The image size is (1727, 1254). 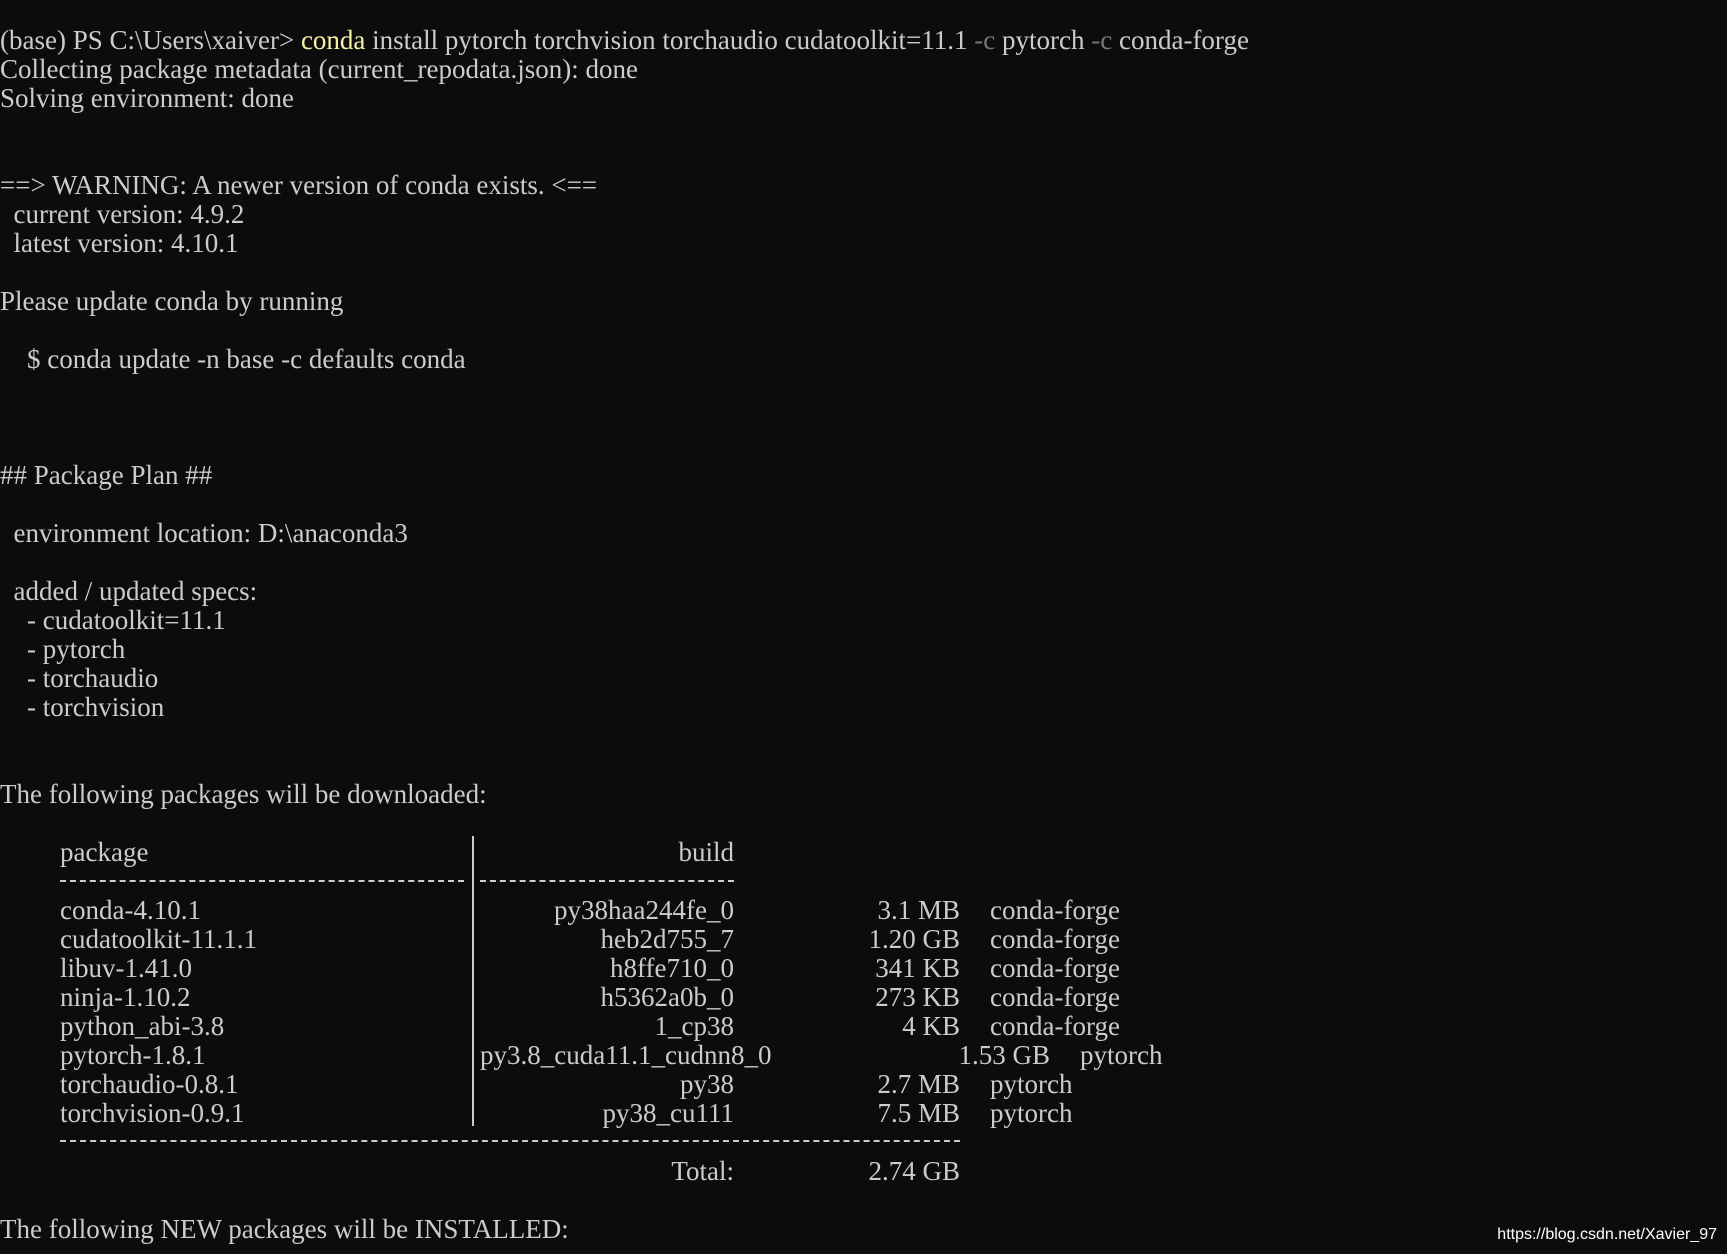 What do you see at coordinates (262, 882) in the screenshot?
I see `header-separator-package` at bounding box center [262, 882].